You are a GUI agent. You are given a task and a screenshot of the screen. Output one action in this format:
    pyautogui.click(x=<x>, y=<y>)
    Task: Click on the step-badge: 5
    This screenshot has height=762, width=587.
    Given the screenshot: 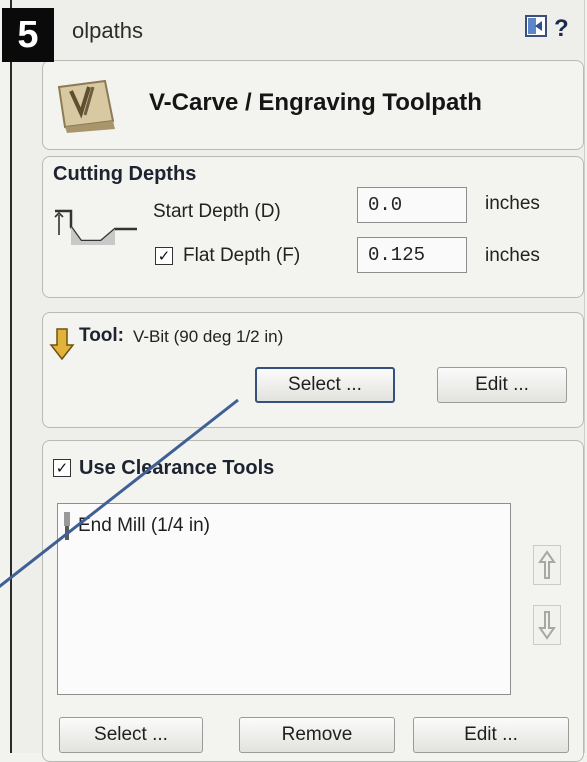 What is the action you would take?
    pyautogui.click(x=28, y=35)
    